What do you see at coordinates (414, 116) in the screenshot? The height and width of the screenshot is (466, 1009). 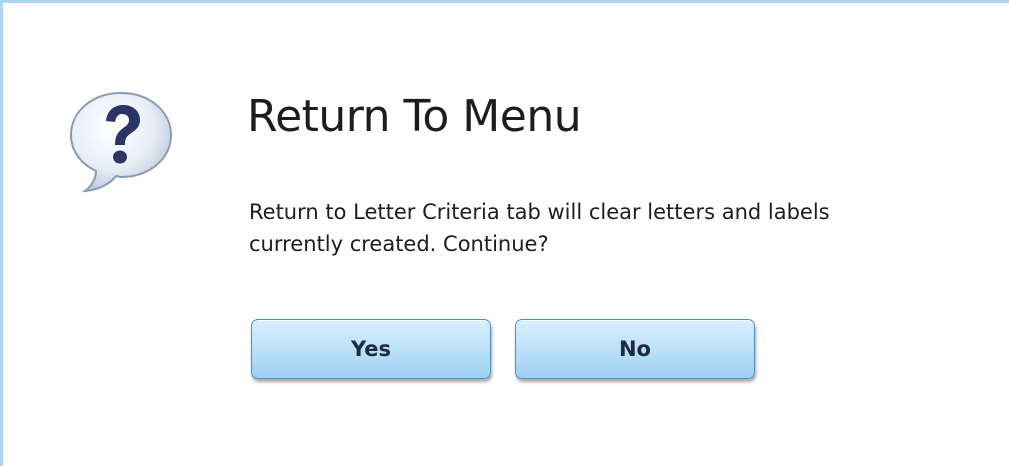 I see `dialog-title: Return To Menu` at bounding box center [414, 116].